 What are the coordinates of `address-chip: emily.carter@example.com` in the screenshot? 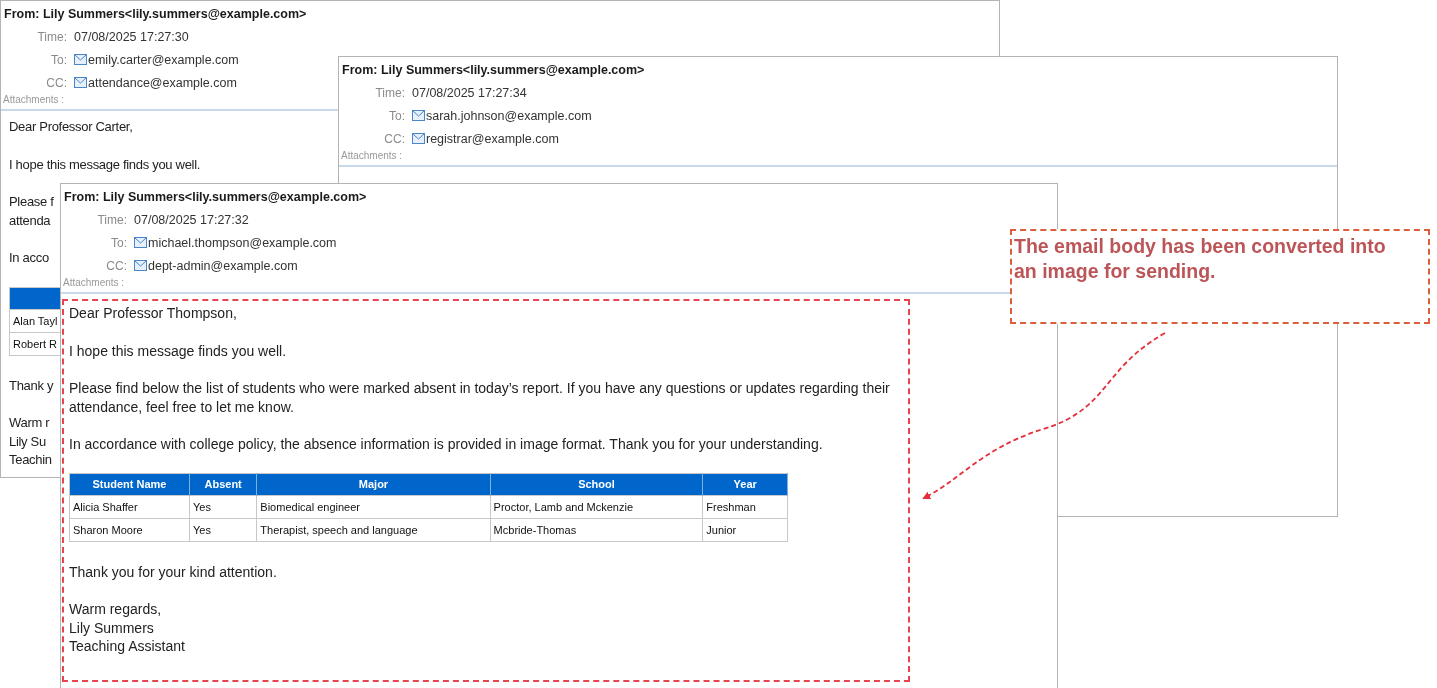 It's located at (156, 59).